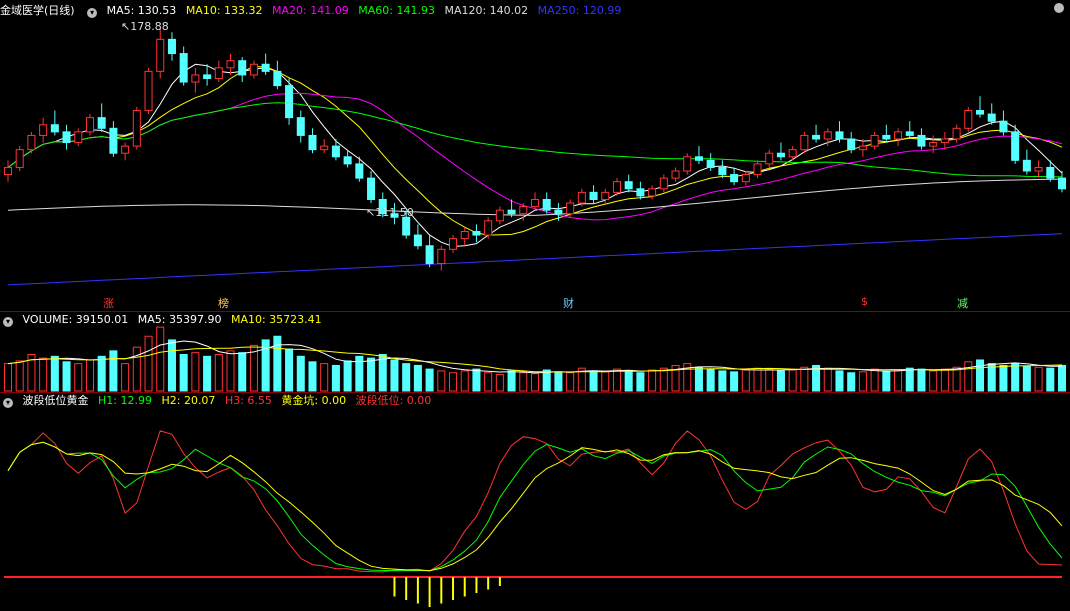  Describe the element at coordinates (310, 10) in the screenshot. I see `legend-ma20: MA20: 141.09` at that location.